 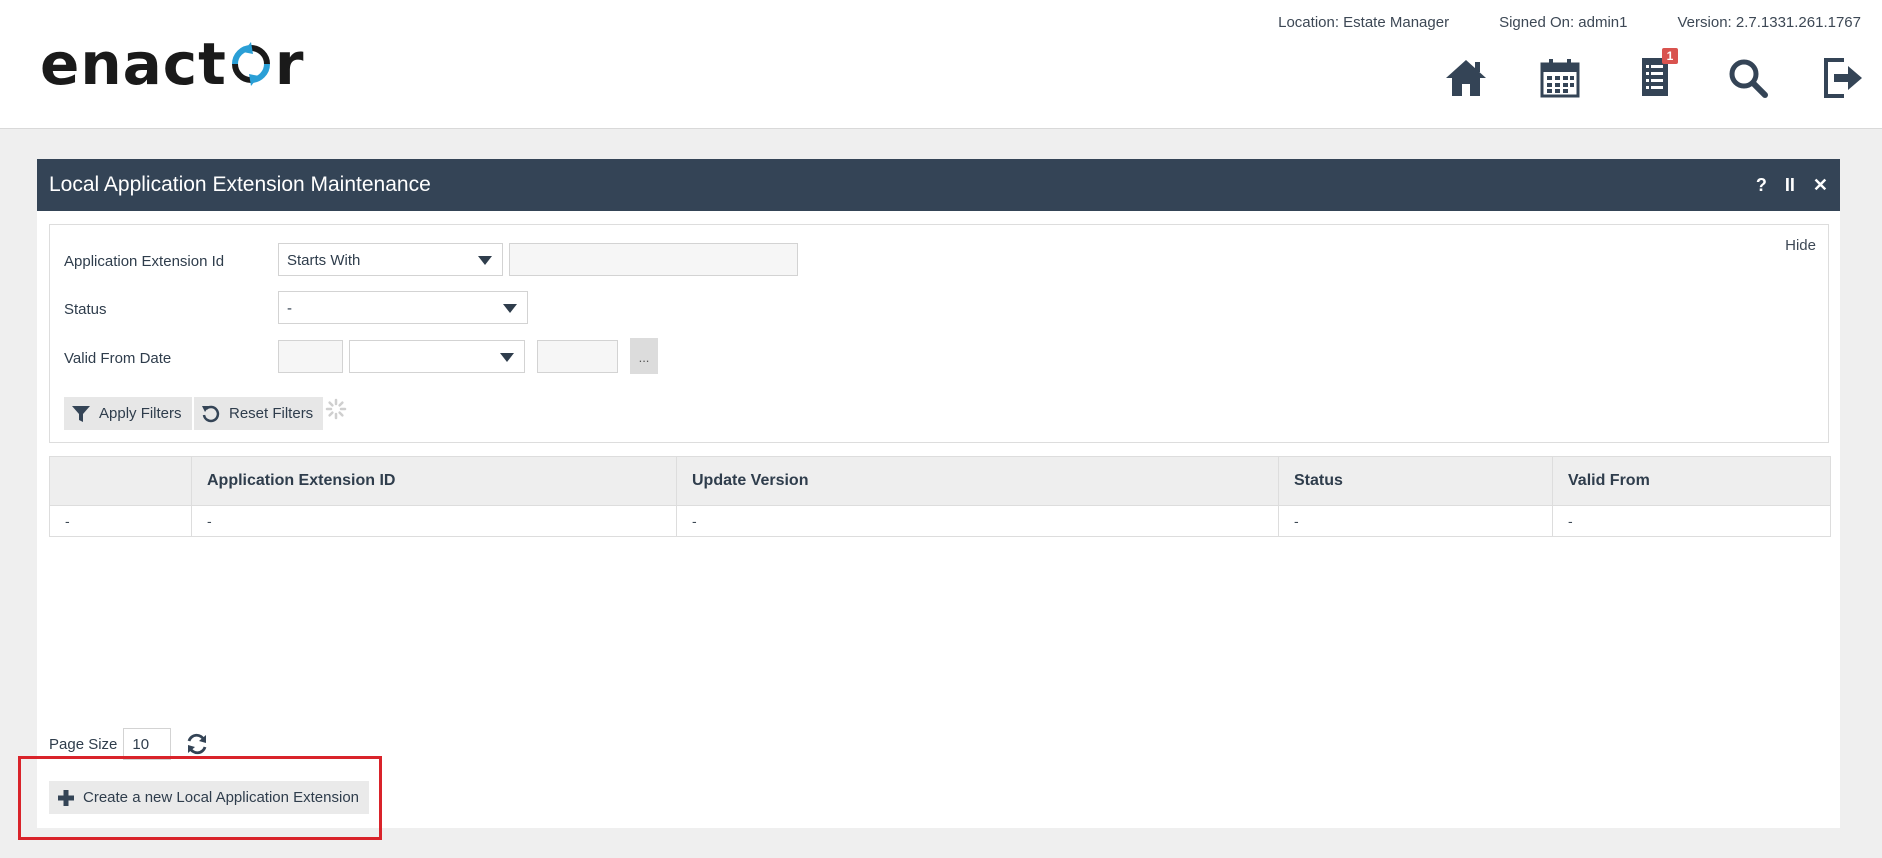 I want to click on create-extension-button: Create a new Local Application Extension, so click(x=209, y=797).